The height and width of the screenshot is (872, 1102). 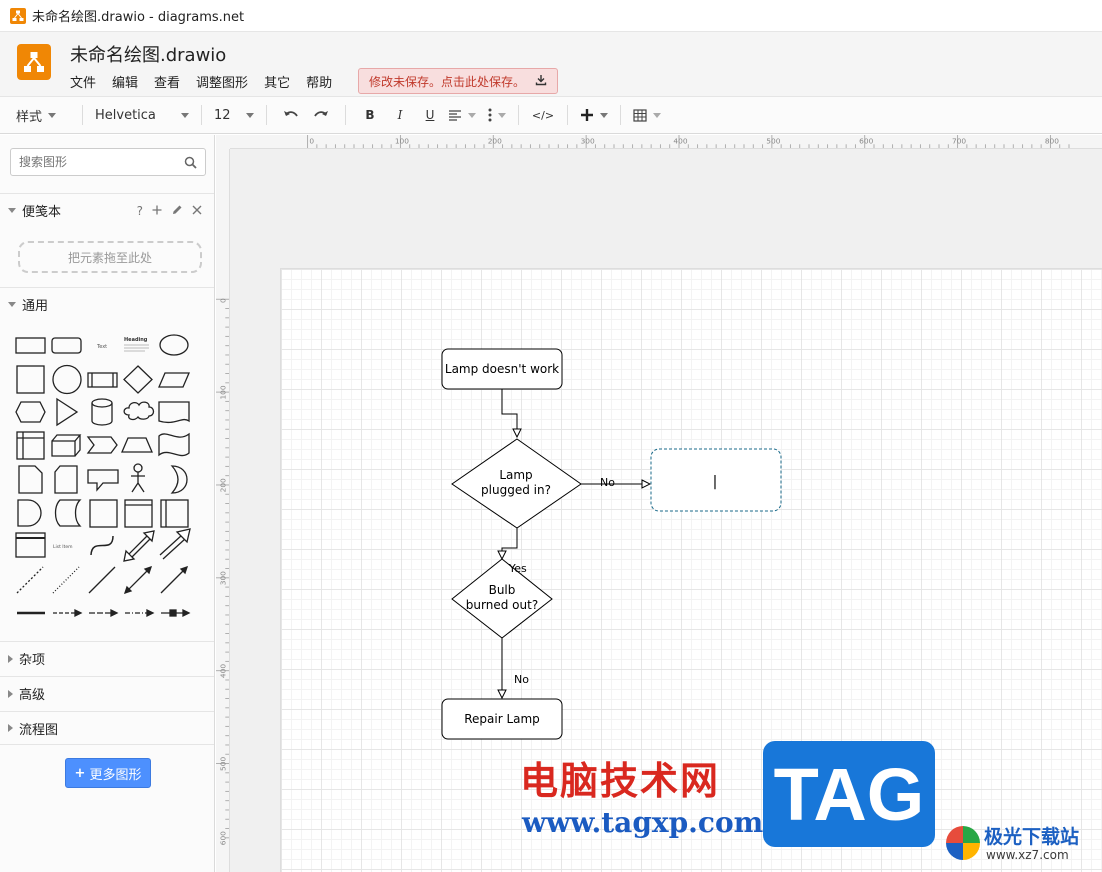 I want to click on font-size-value: 12, so click(x=222, y=115).